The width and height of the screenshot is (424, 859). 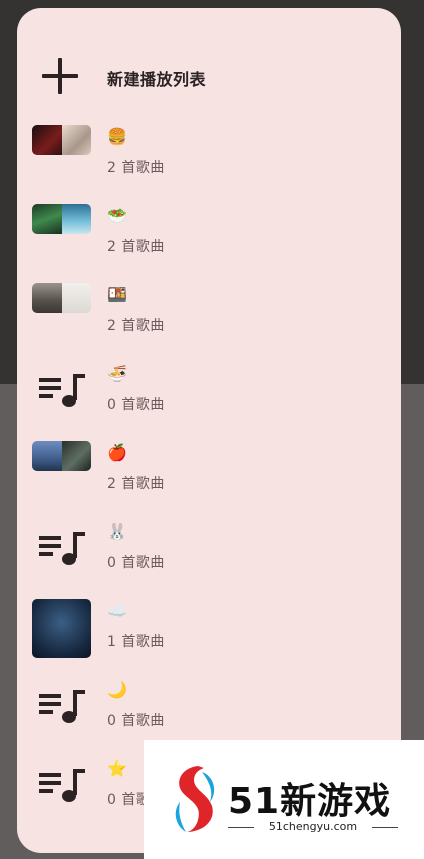 What do you see at coordinates (209, 163) in the screenshot?
I see `playlist-item: 🍔 2 首歌曲` at bounding box center [209, 163].